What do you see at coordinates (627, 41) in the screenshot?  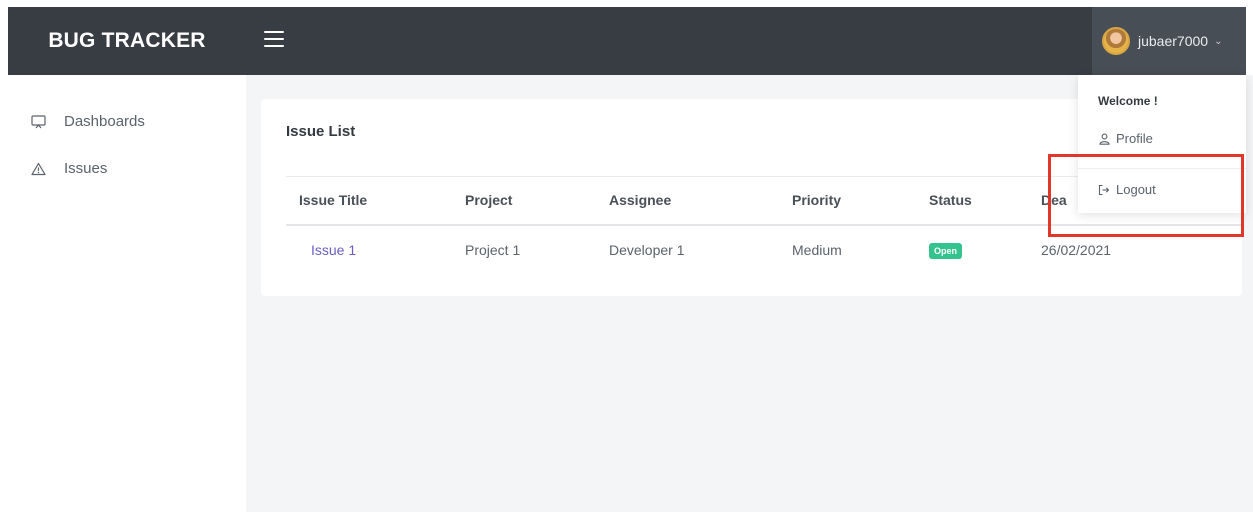 I see `top-bar: BUG TRACKER jubaer7000 ⌄` at bounding box center [627, 41].